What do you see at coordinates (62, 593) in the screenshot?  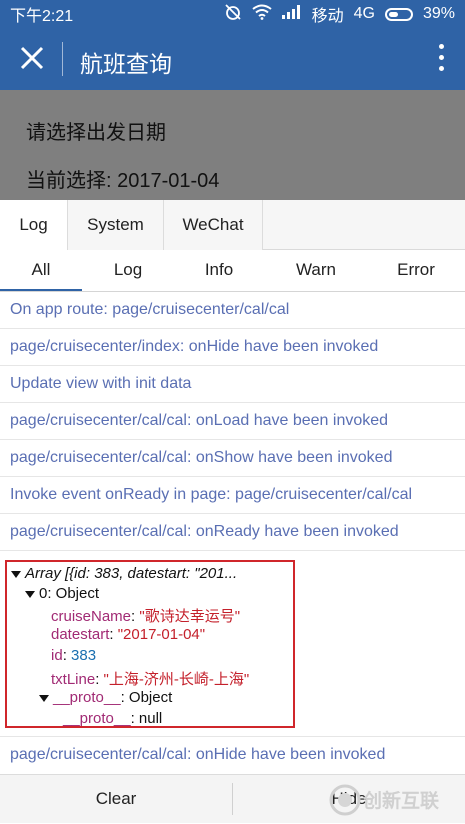 I see `object-item: 0: Object` at bounding box center [62, 593].